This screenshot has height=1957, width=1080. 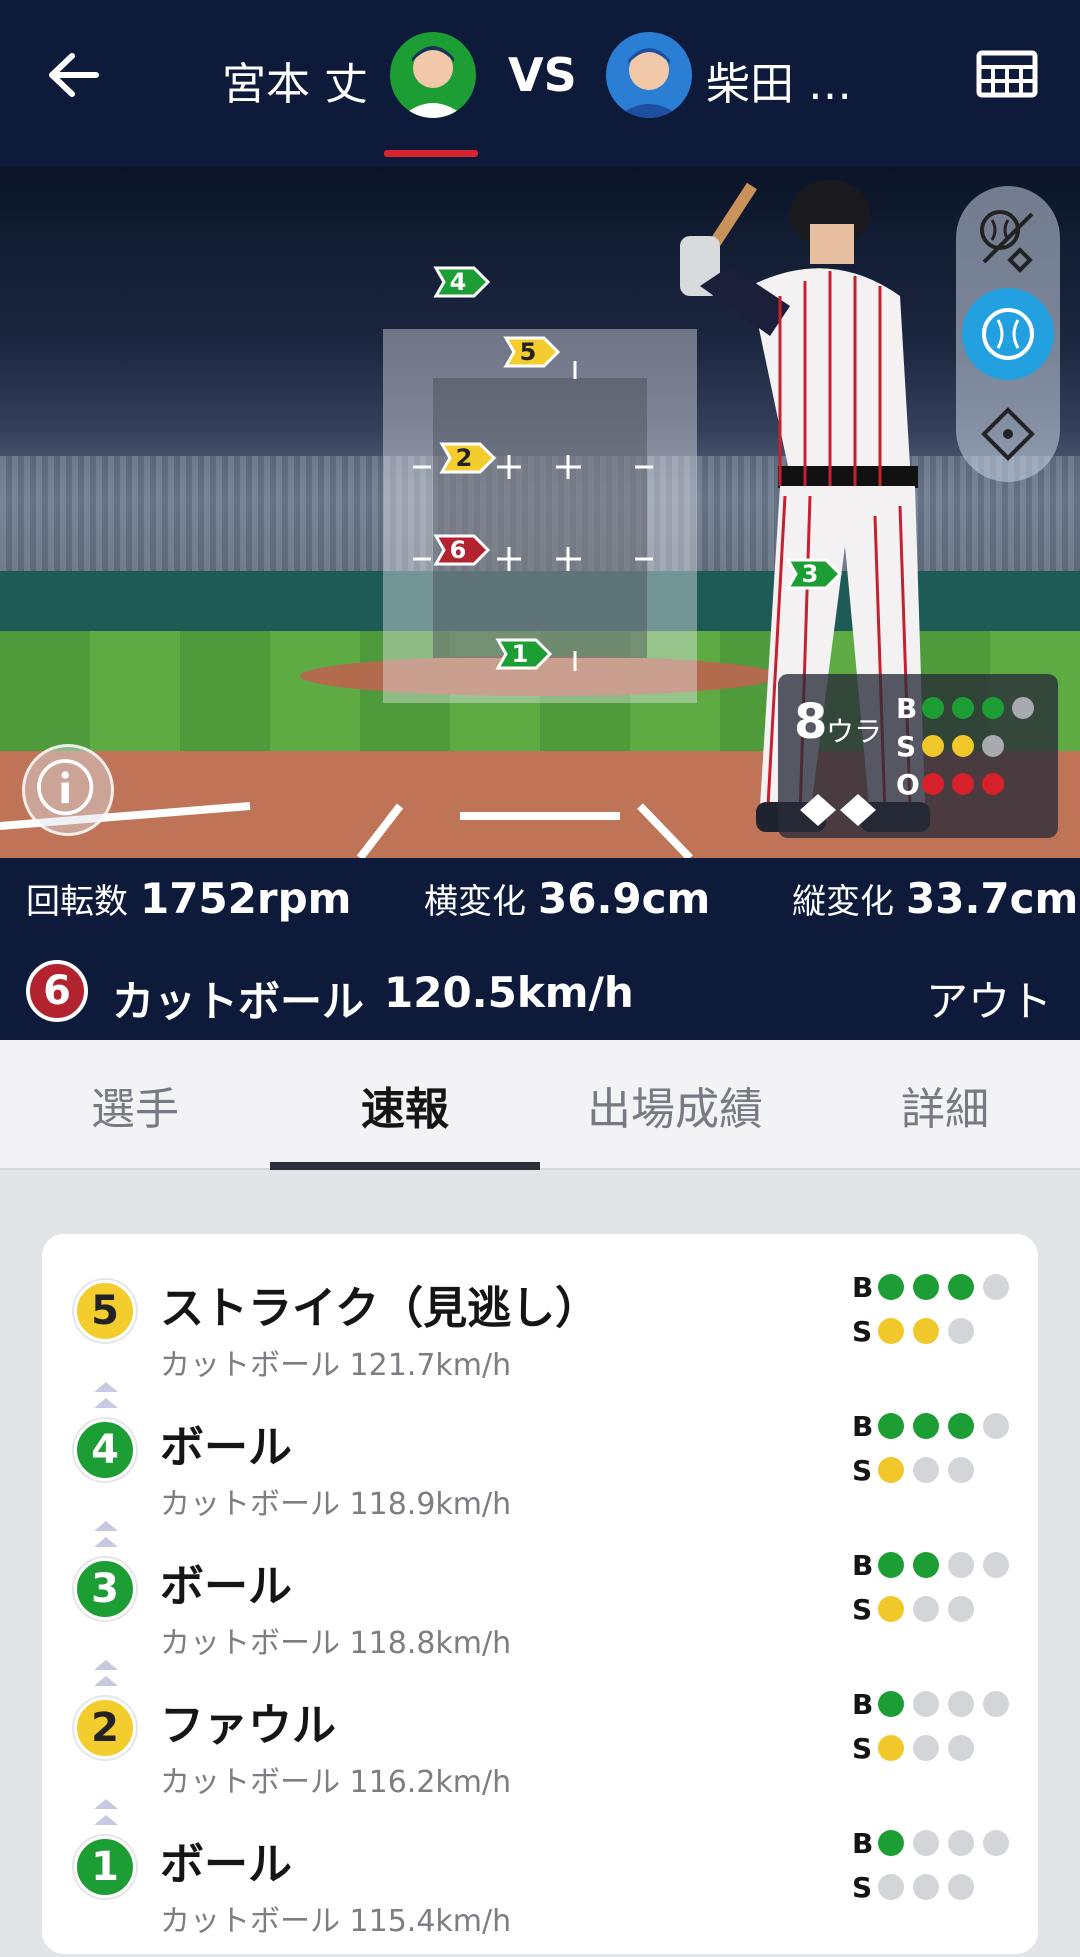 What do you see at coordinates (675, 1105) in the screenshot?
I see `tab-stats: 出場成績` at bounding box center [675, 1105].